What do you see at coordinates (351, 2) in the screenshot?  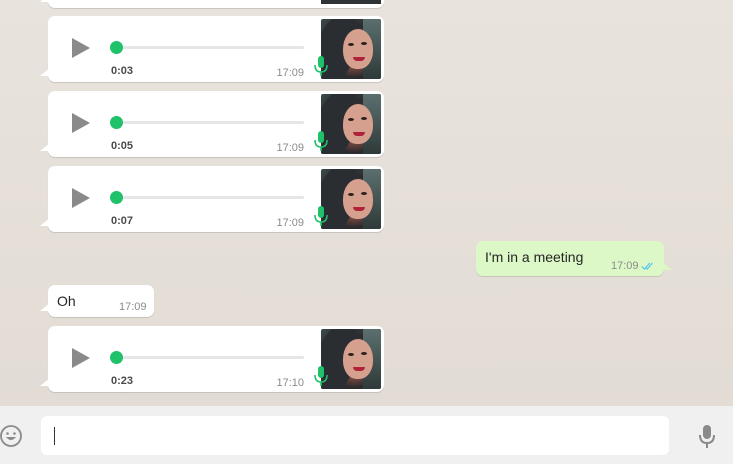 I see `avatar-partial` at bounding box center [351, 2].